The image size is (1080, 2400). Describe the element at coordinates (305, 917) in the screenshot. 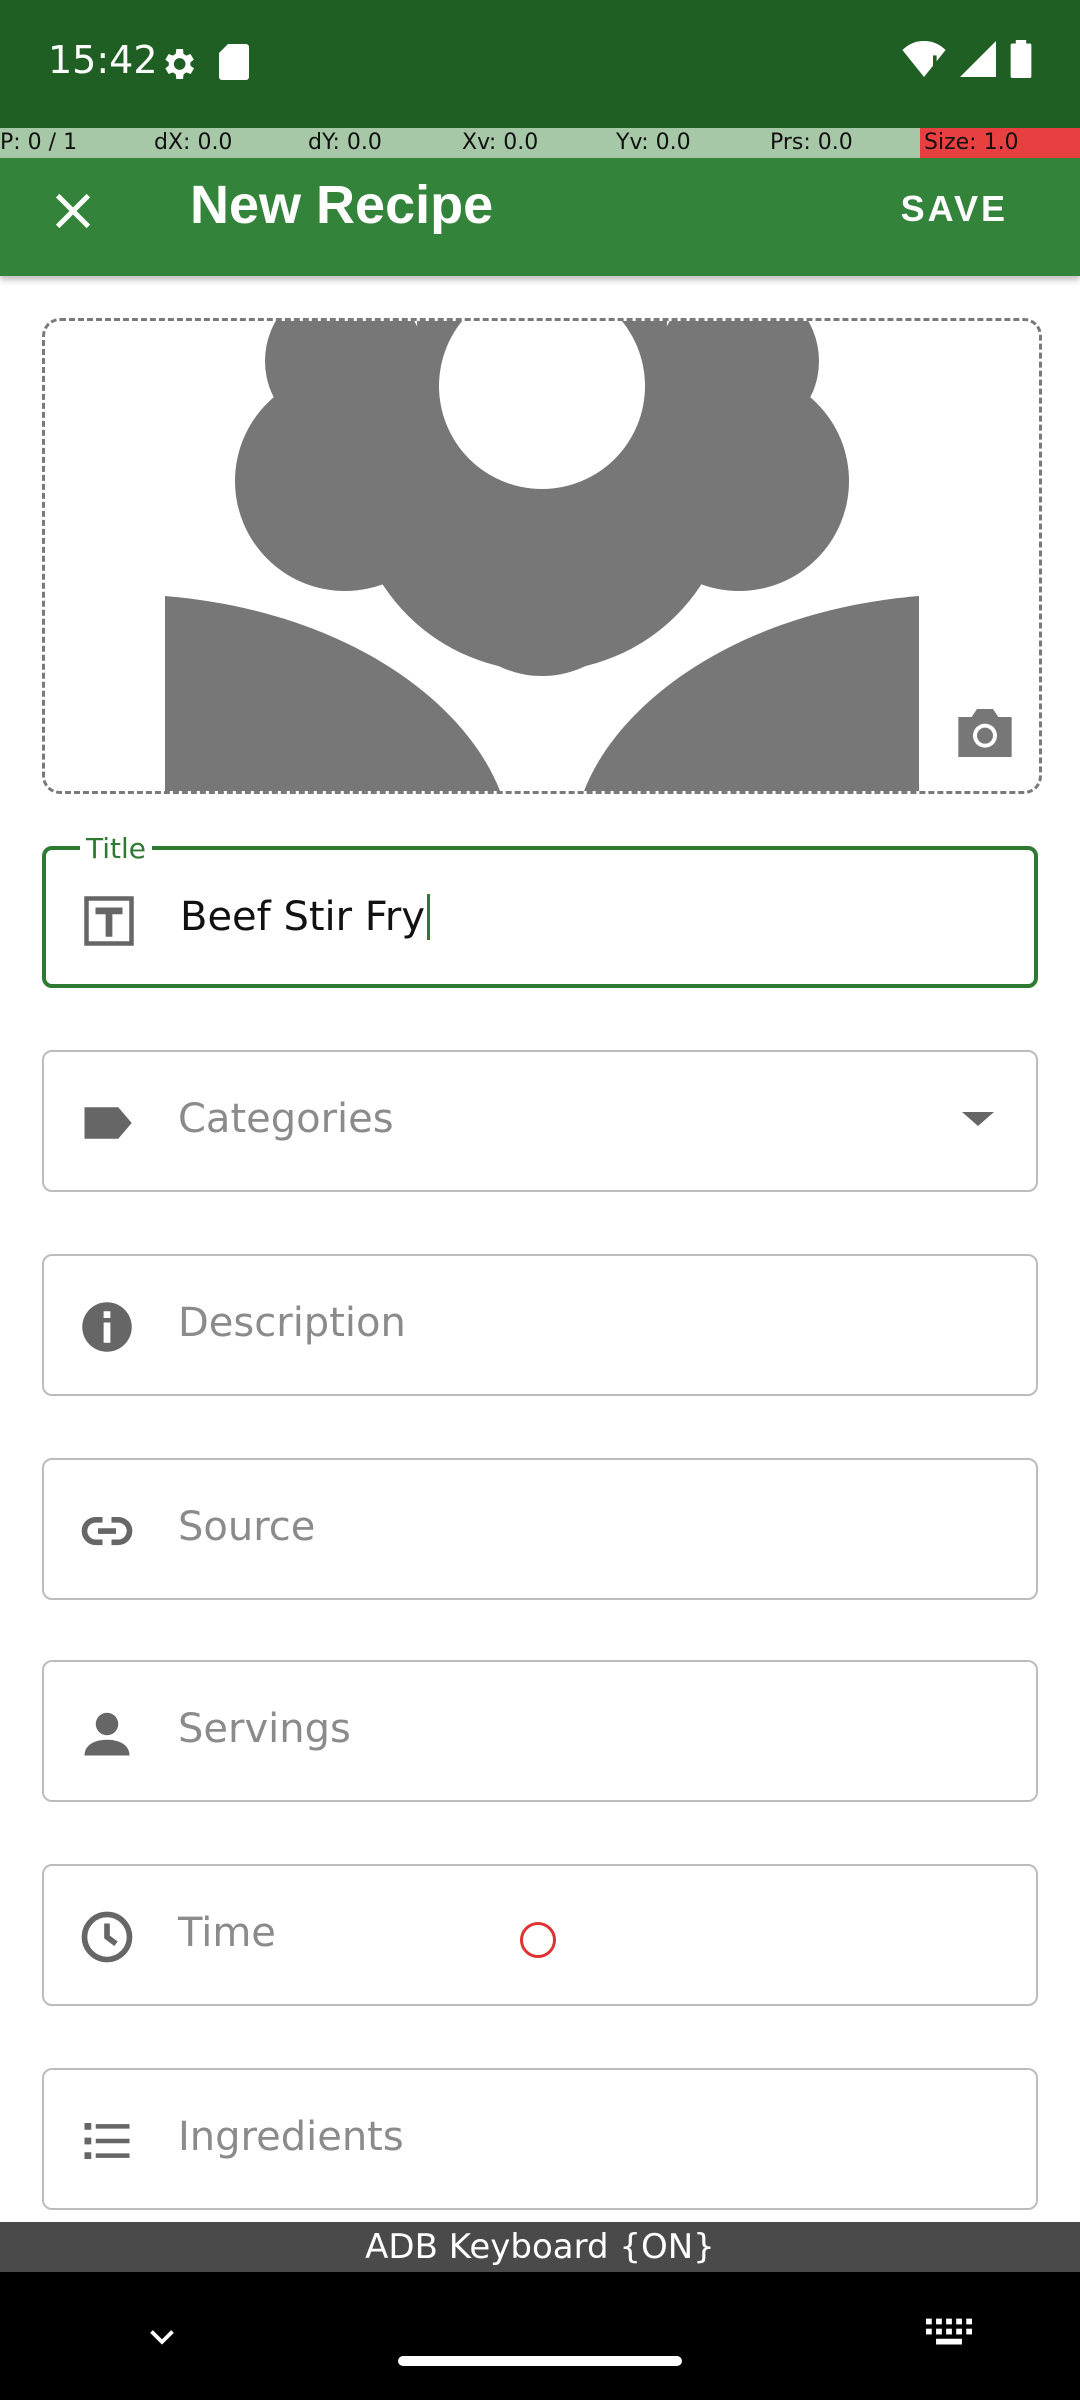

I see `title-input: Beef Stir Fry` at that location.